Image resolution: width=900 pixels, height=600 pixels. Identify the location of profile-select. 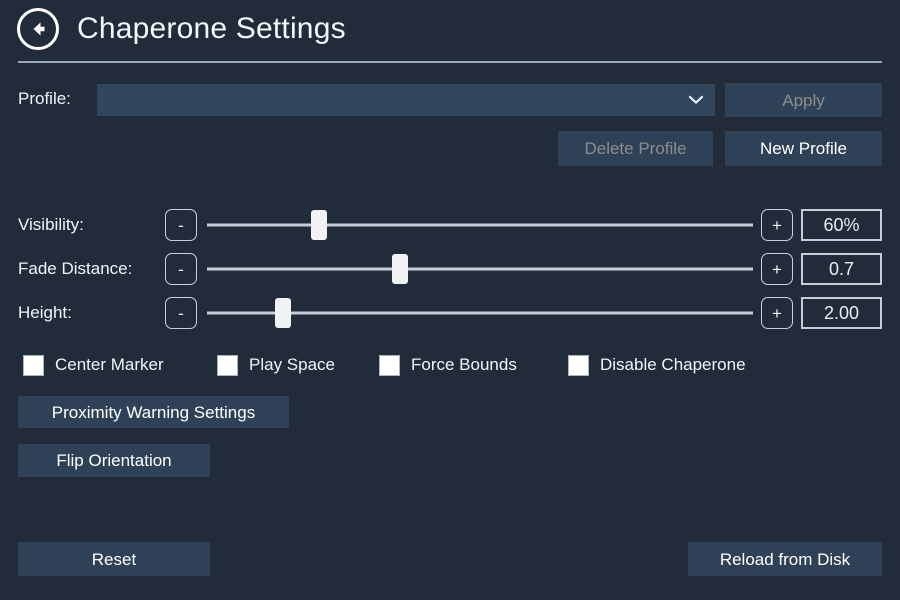
(406, 100).